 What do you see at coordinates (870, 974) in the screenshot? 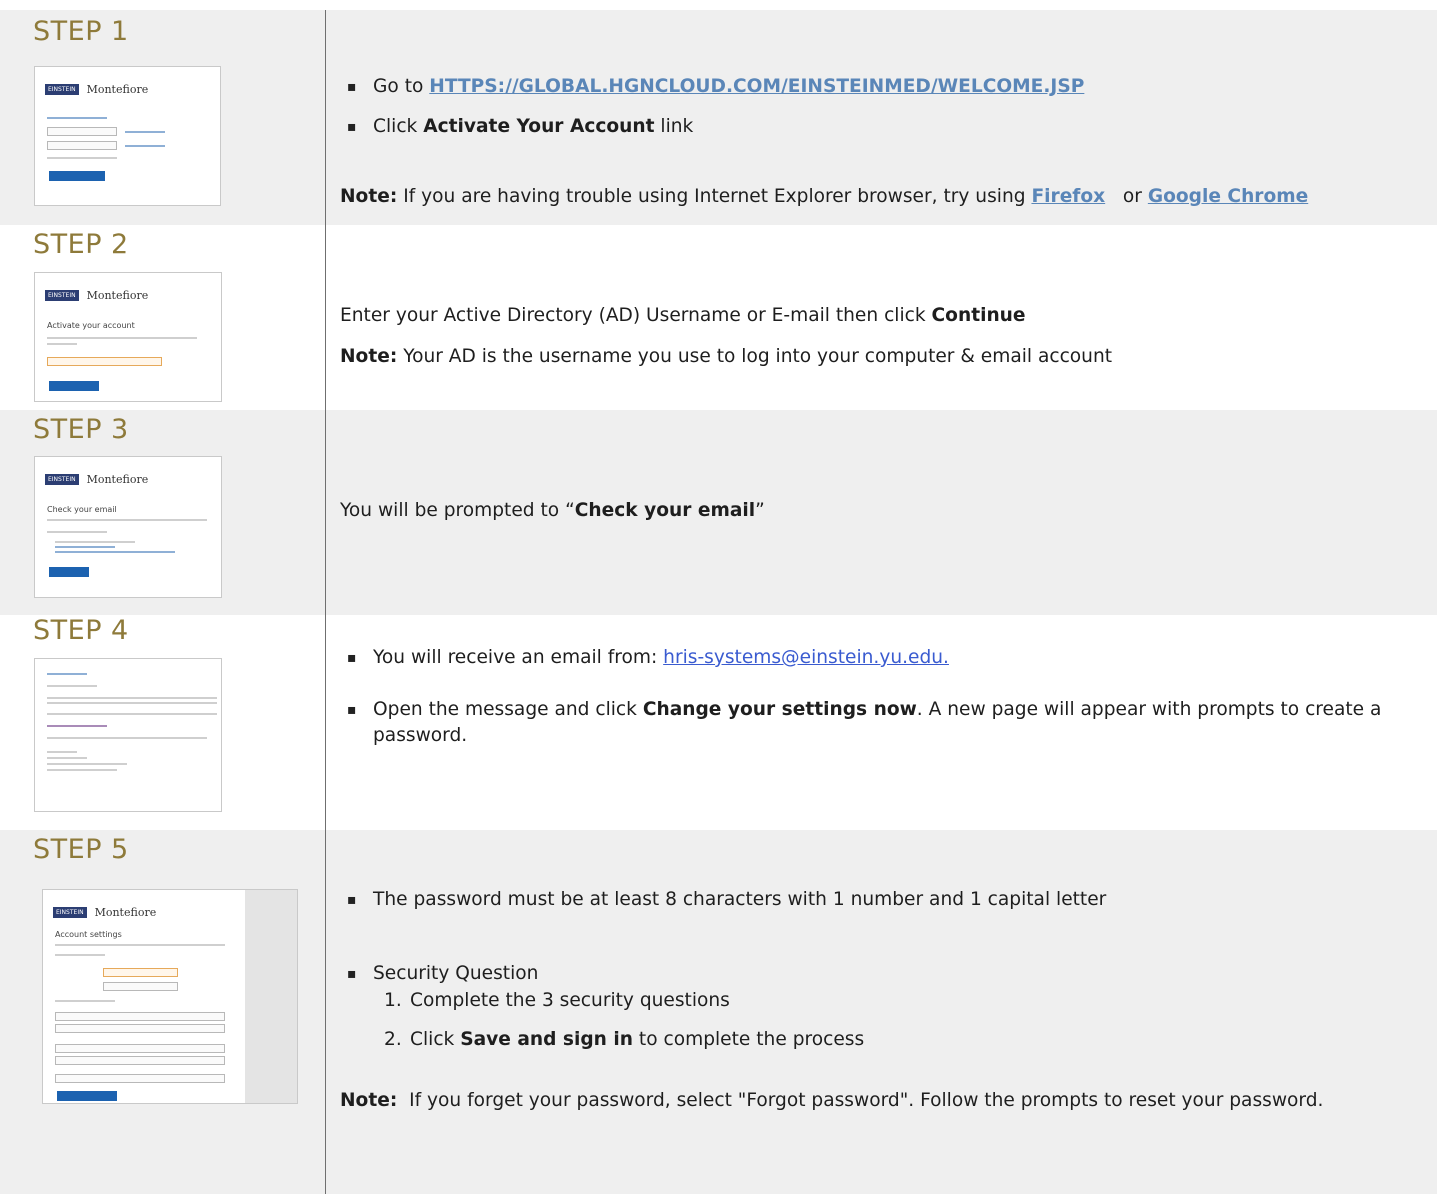
I see `step-5-bullet-security: Security Question` at bounding box center [870, 974].